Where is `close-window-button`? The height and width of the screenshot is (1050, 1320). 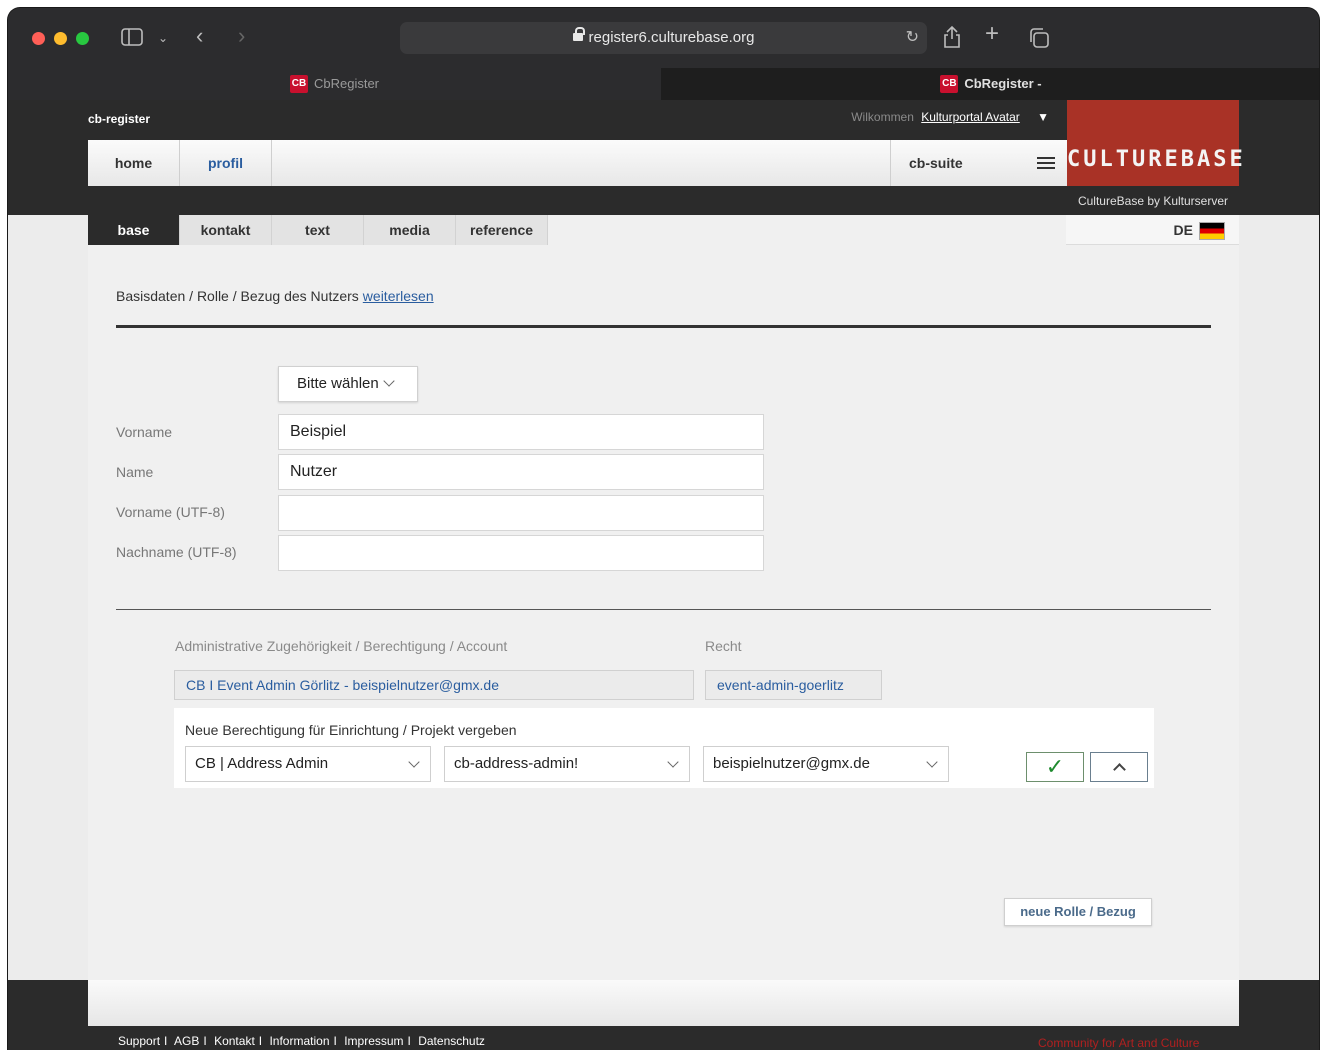 close-window-button is located at coordinates (38, 38).